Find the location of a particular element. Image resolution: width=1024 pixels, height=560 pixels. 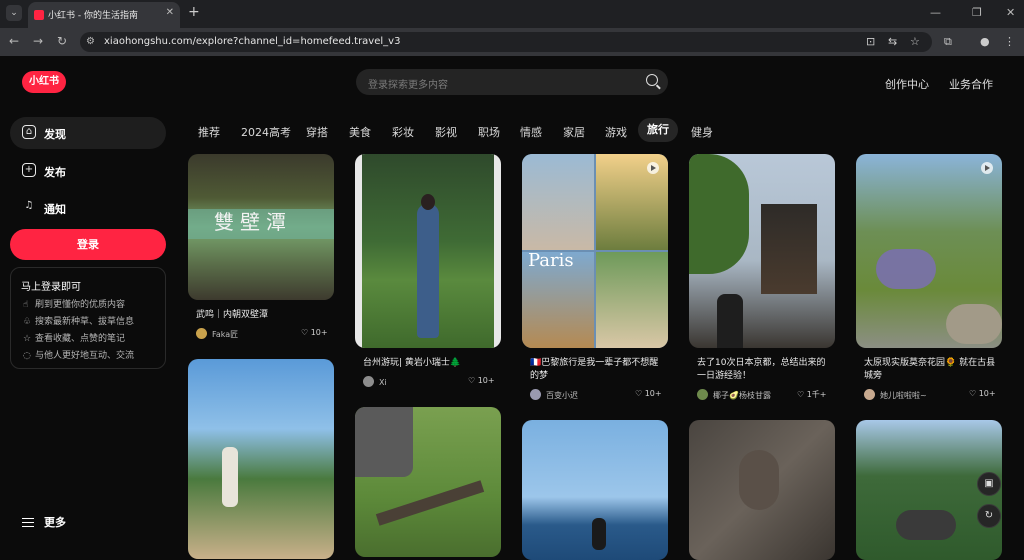

channel-tab: 推荐 is located at coordinates (209, 132).